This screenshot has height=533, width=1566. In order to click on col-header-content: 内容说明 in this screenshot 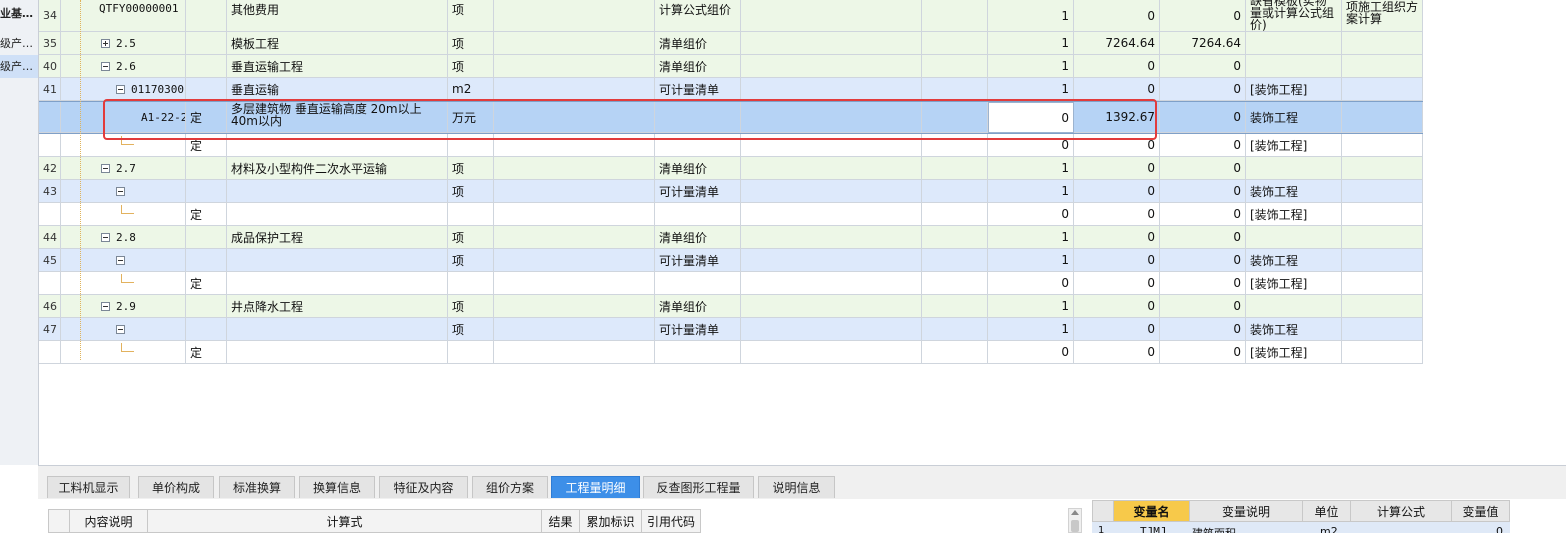, I will do `click(109, 521)`.